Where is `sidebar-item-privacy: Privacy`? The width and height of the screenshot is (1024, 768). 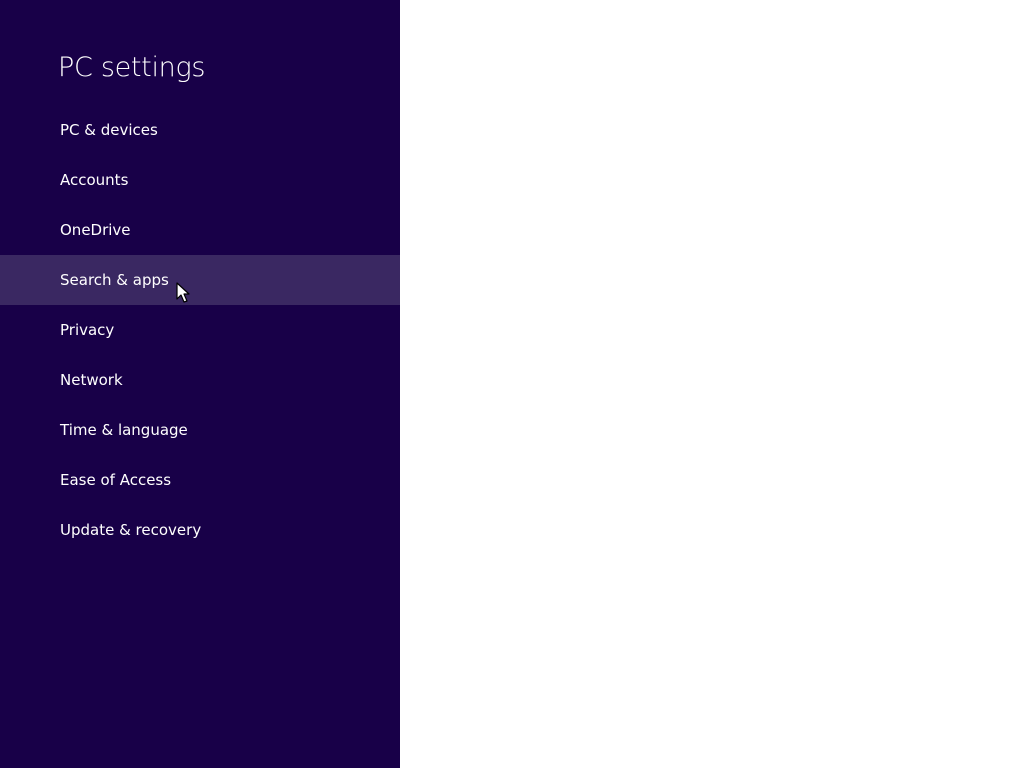
sidebar-item-privacy: Privacy is located at coordinates (200, 330).